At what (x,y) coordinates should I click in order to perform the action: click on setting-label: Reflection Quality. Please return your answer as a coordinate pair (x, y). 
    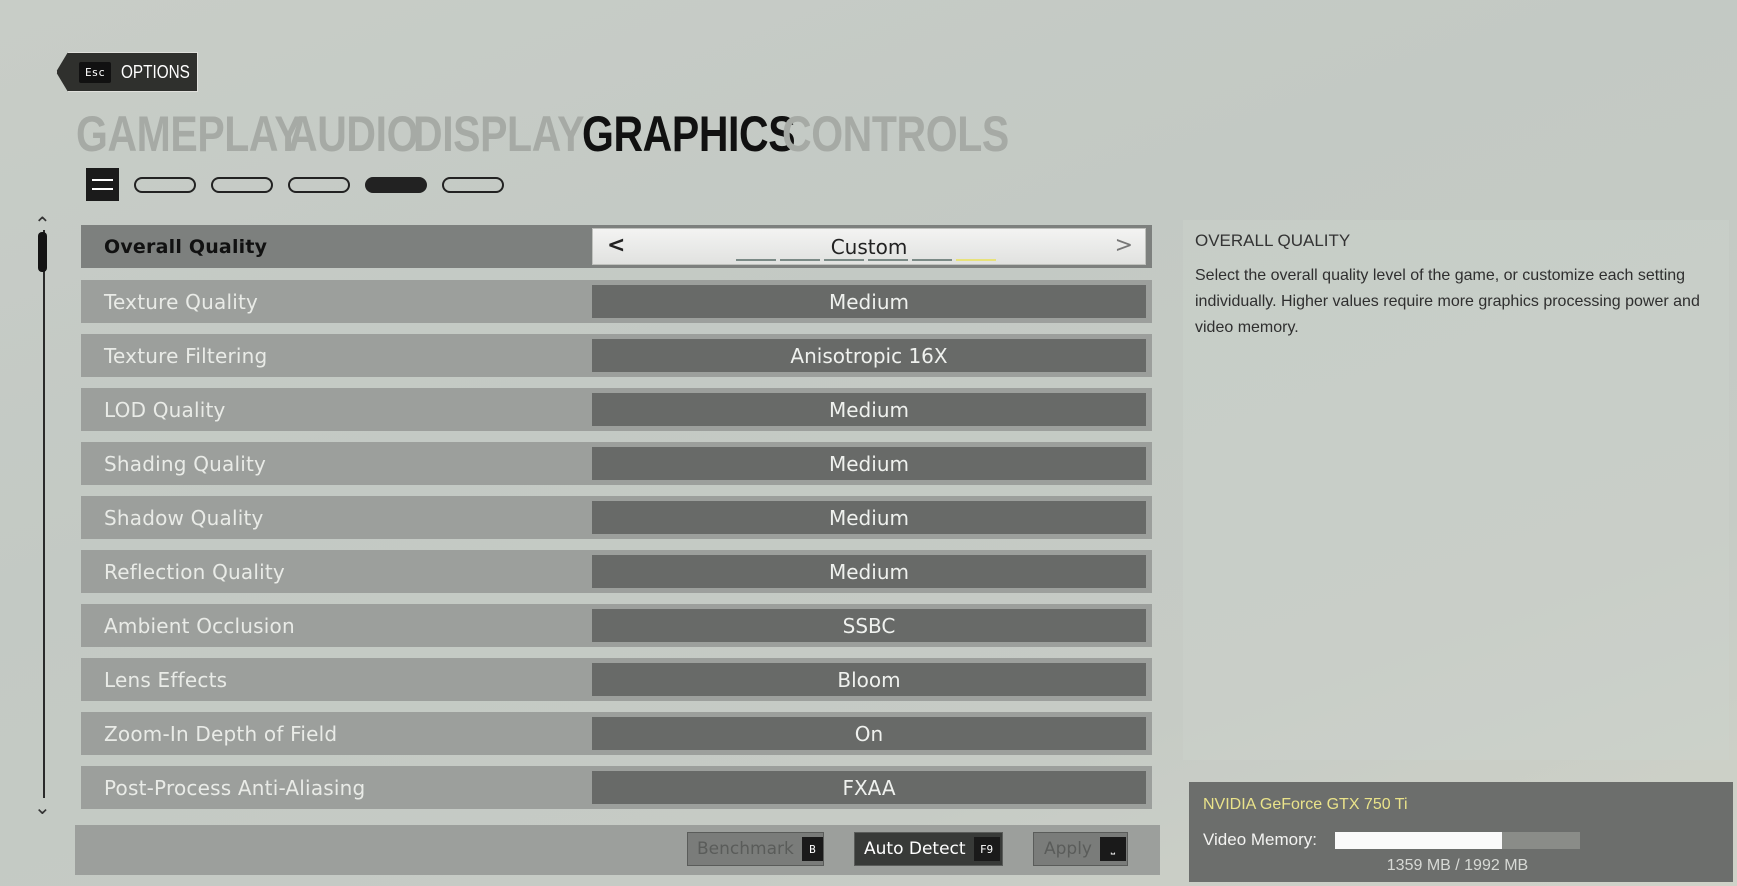
    Looking at the image, I should click on (194, 571).